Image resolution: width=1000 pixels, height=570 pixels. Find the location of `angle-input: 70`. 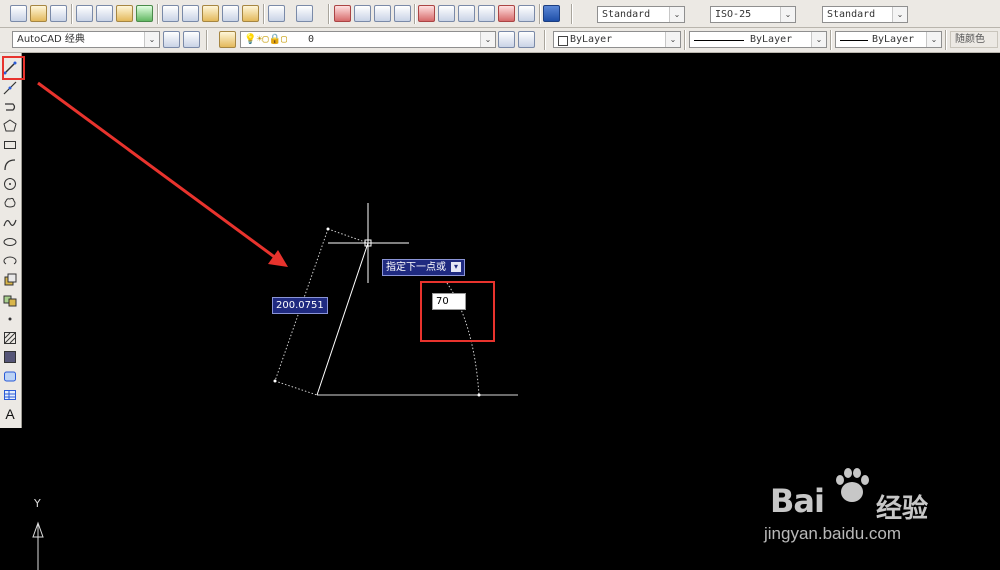

angle-input: 70 is located at coordinates (449, 301).